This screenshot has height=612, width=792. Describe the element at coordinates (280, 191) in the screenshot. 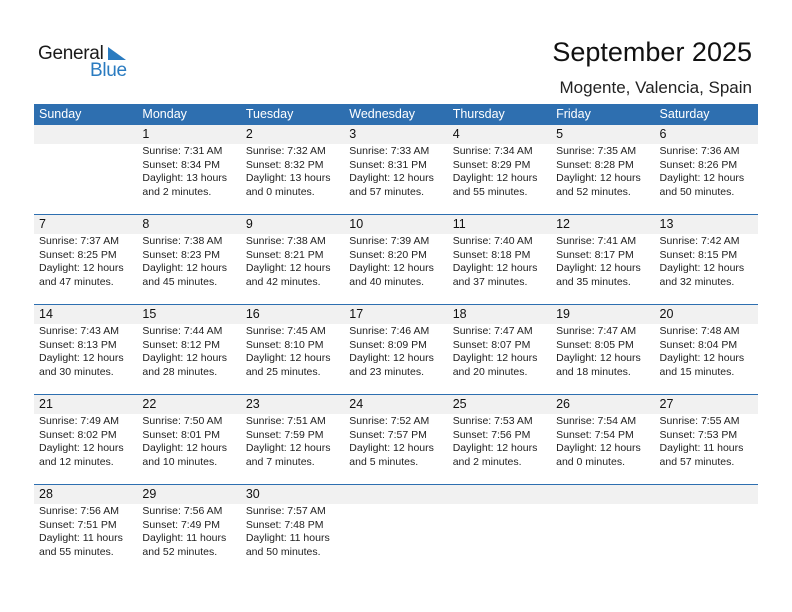

I see `daylight-text: and 0 minutes.` at that location.